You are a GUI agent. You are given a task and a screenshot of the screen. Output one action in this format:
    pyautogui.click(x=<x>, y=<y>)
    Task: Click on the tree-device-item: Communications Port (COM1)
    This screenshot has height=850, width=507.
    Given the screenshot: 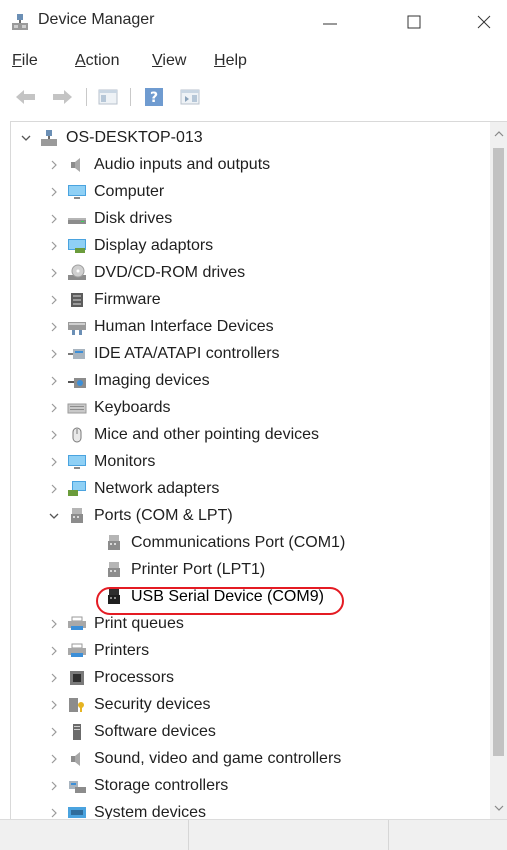 What is the action you would take?
    pyautogui.click(x=224, y=543)
    